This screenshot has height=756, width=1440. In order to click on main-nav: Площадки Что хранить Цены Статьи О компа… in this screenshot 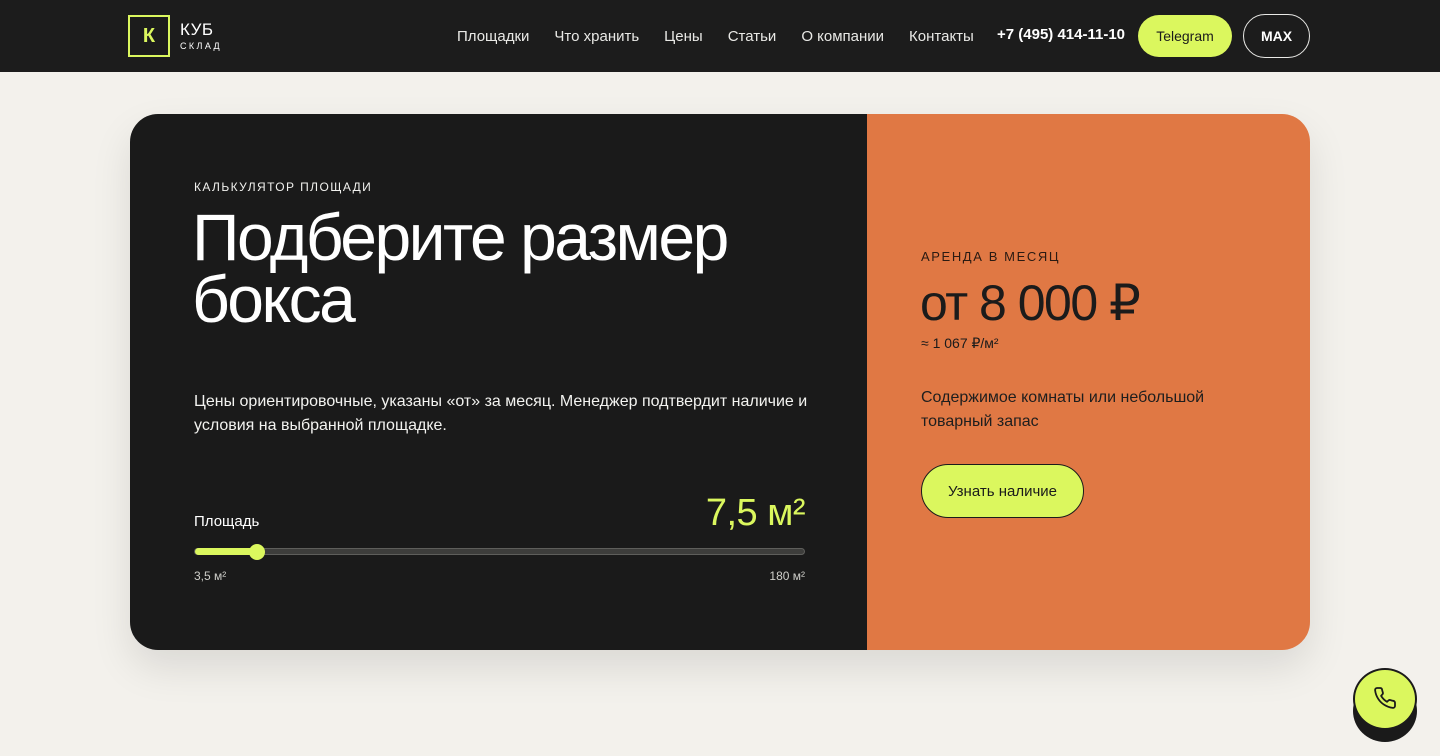, I will do `click(728, 36)`.